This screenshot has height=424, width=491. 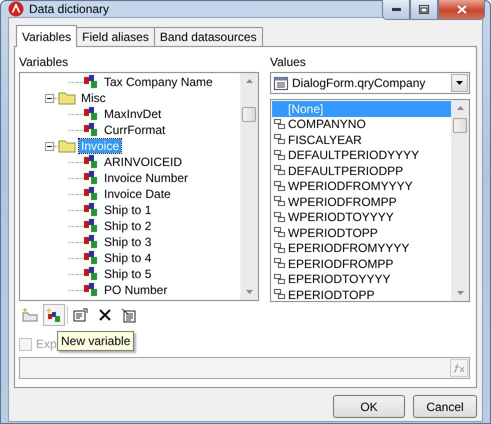 I want to click on function-button, so click(x=459, y=368).